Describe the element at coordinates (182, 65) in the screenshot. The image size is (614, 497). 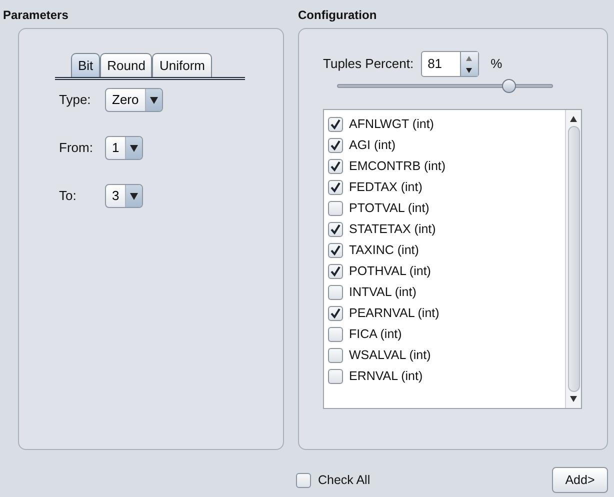
I see `tab: Uniform` at that location.